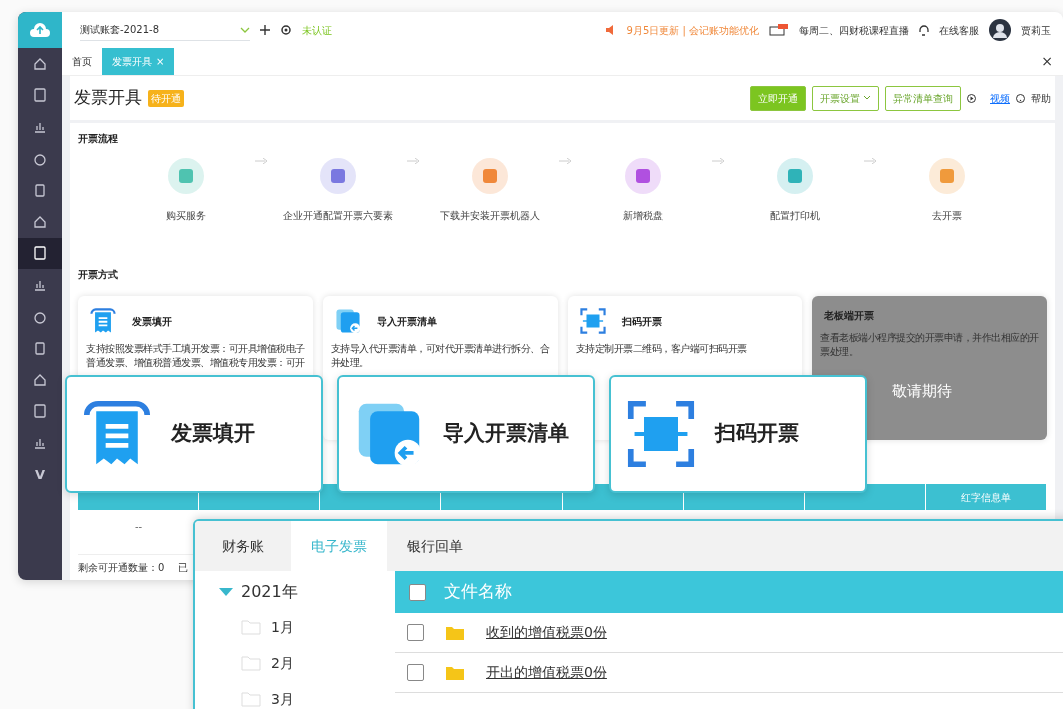 The width and height of the screenshot is (1063, 709). What do you see at coordinates (347, 321) in the screenshot?
I see `import-invoice-icon` at bounding box center [347, 321].